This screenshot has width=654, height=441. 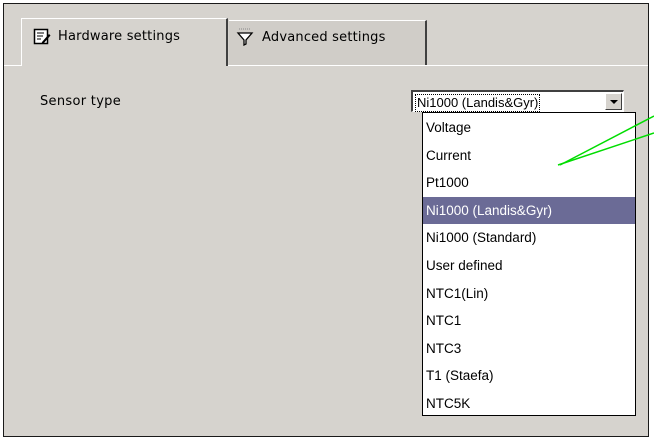 What do you see at coordinates (119, 36) in the screenshot?
I see `tab-label: Hardware settings` at bounding box center [119, 36].